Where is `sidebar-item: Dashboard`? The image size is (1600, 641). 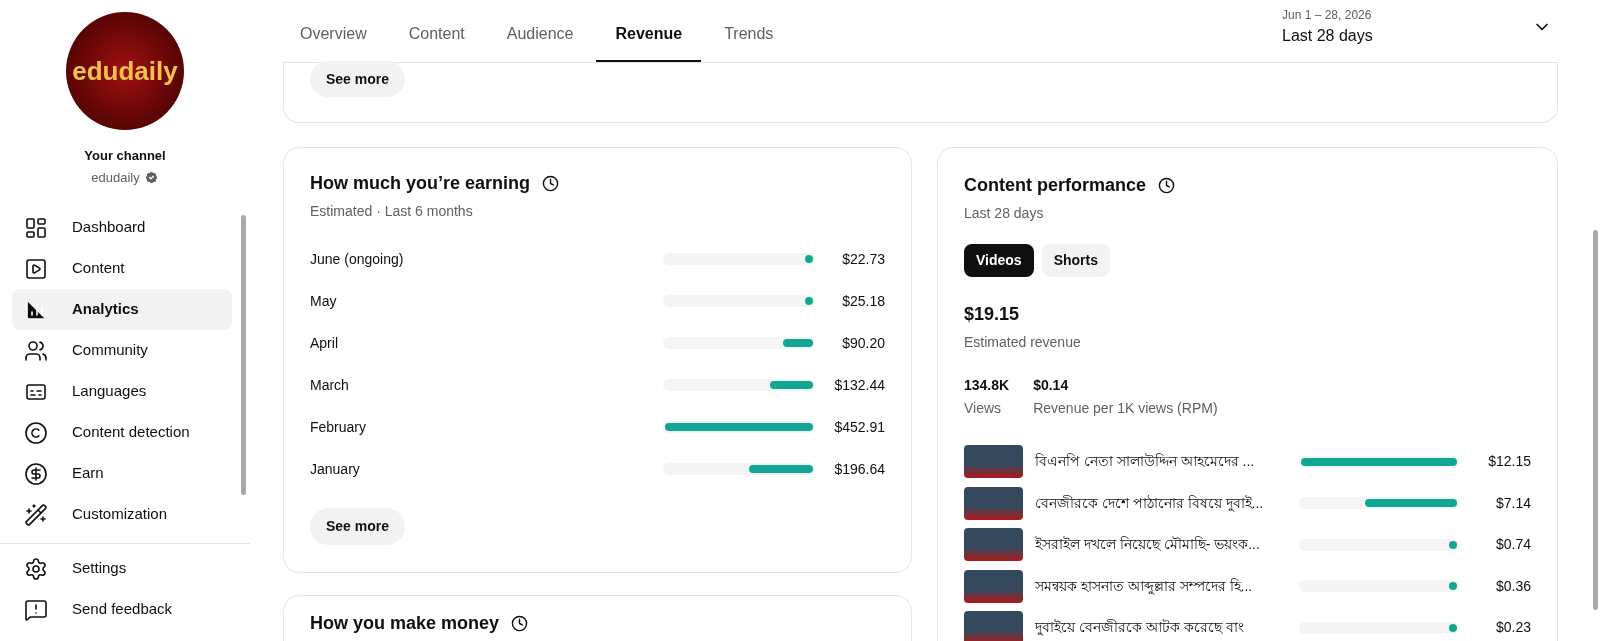 sidebar-item: Dashboard is located at coordinates (122, 227).